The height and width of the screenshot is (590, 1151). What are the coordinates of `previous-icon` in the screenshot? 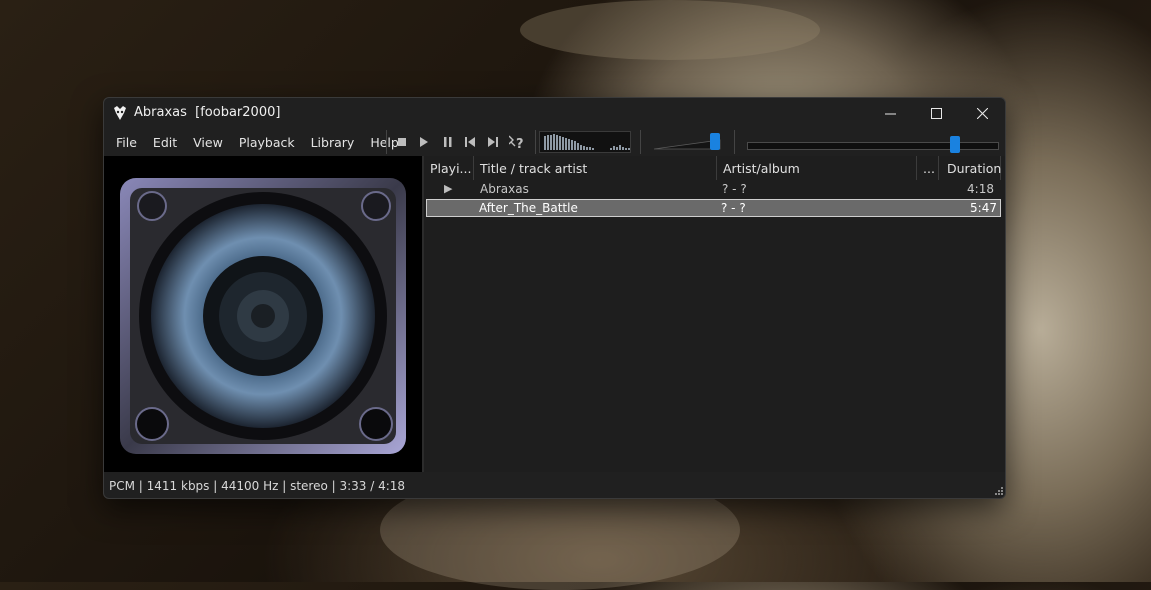 It's located at (470, 142).